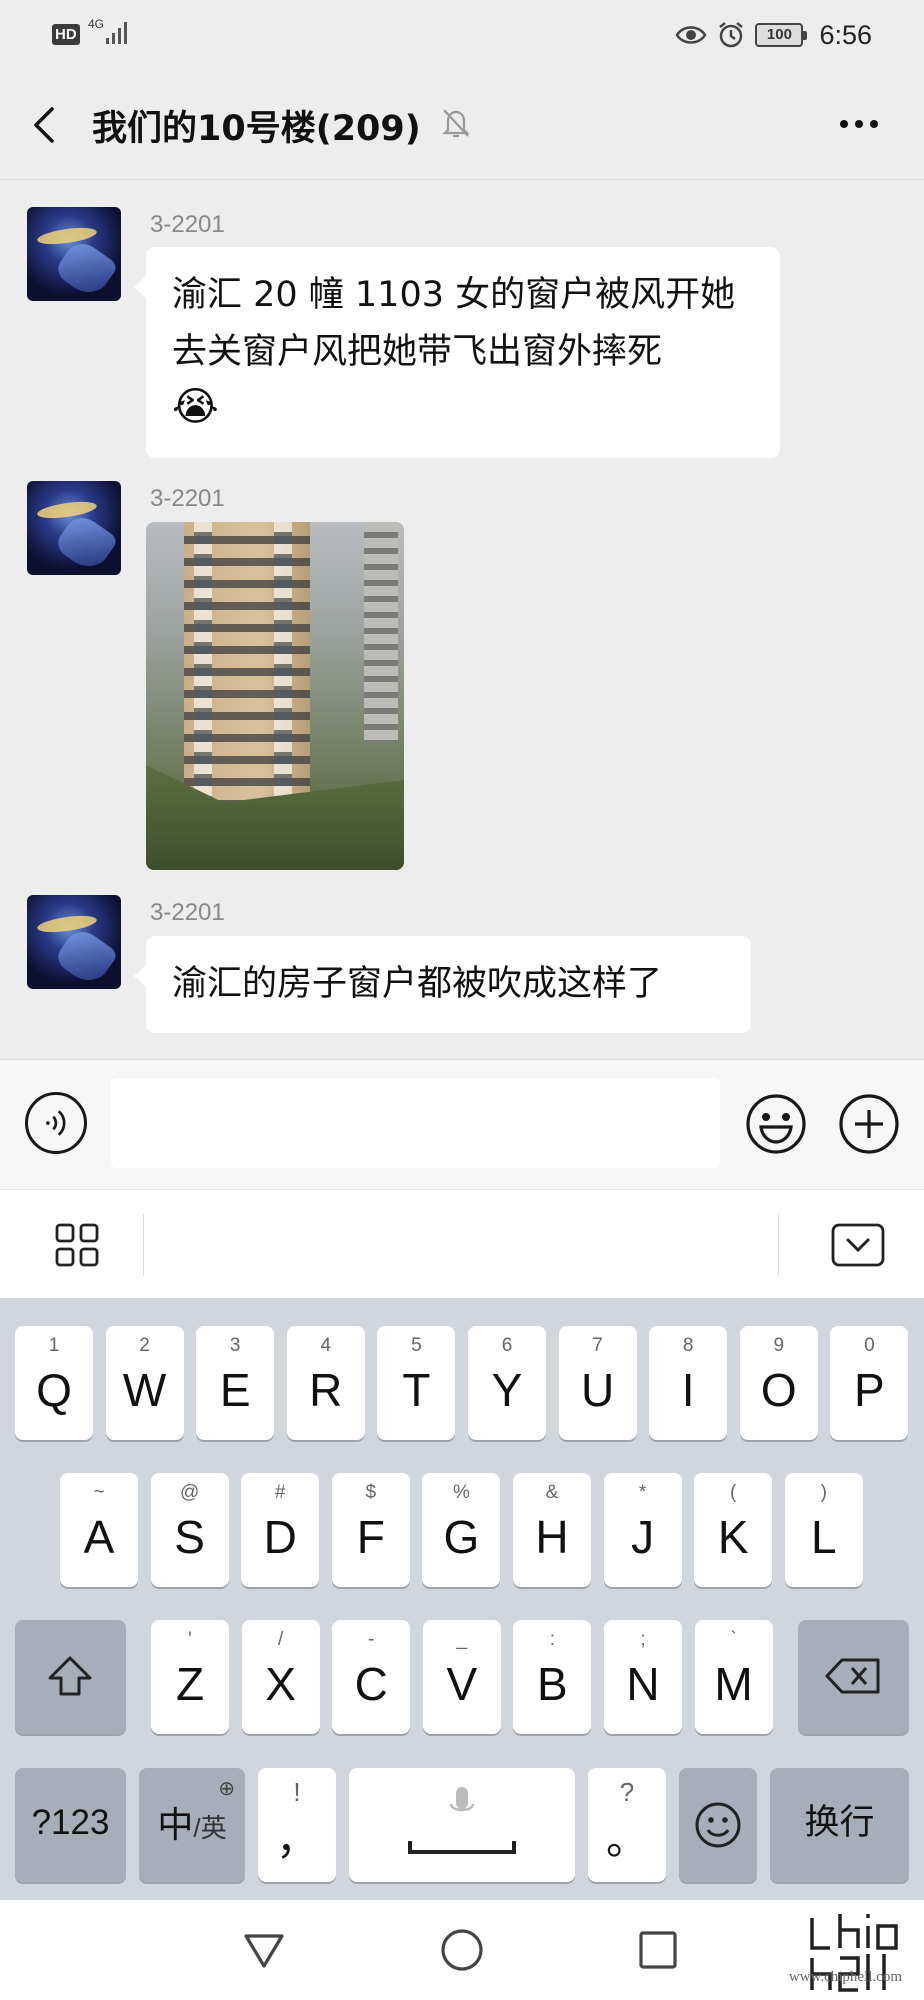 The width and height of the screenshot is (924, 2000). I want to click on comma-key: ! ，, so click(297, 1825).